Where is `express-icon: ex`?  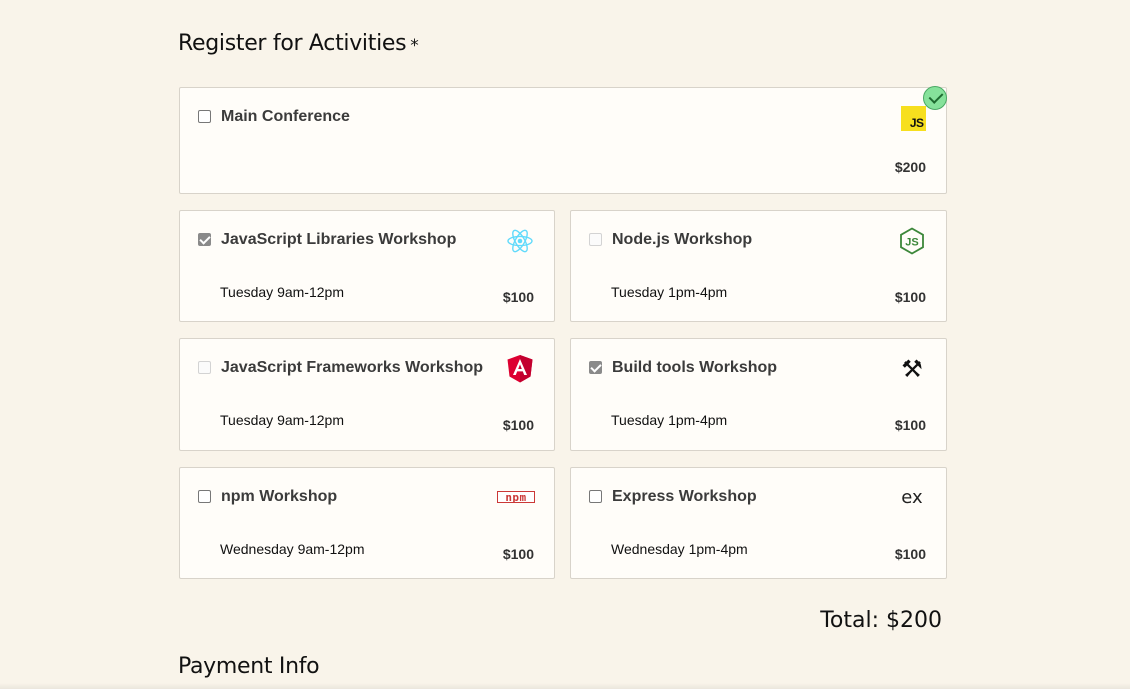
express-icon: ex is located at coordinates (912, 498).